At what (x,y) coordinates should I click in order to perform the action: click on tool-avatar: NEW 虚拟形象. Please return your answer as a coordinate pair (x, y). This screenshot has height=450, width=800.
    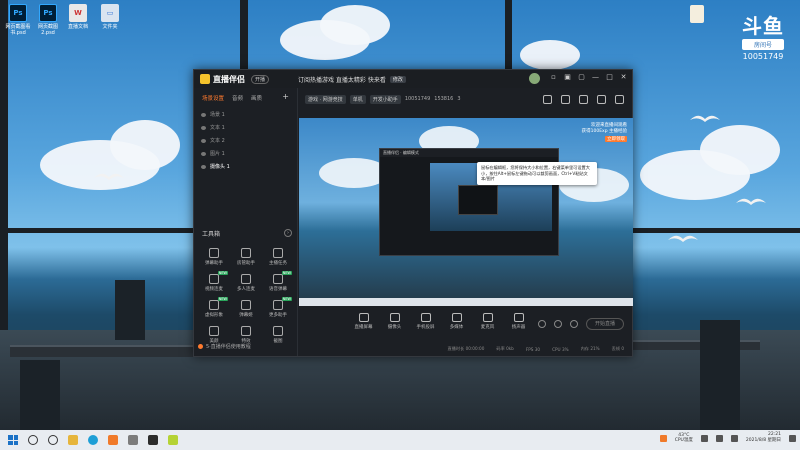
    Looking at the image, I should click on (214, 307).